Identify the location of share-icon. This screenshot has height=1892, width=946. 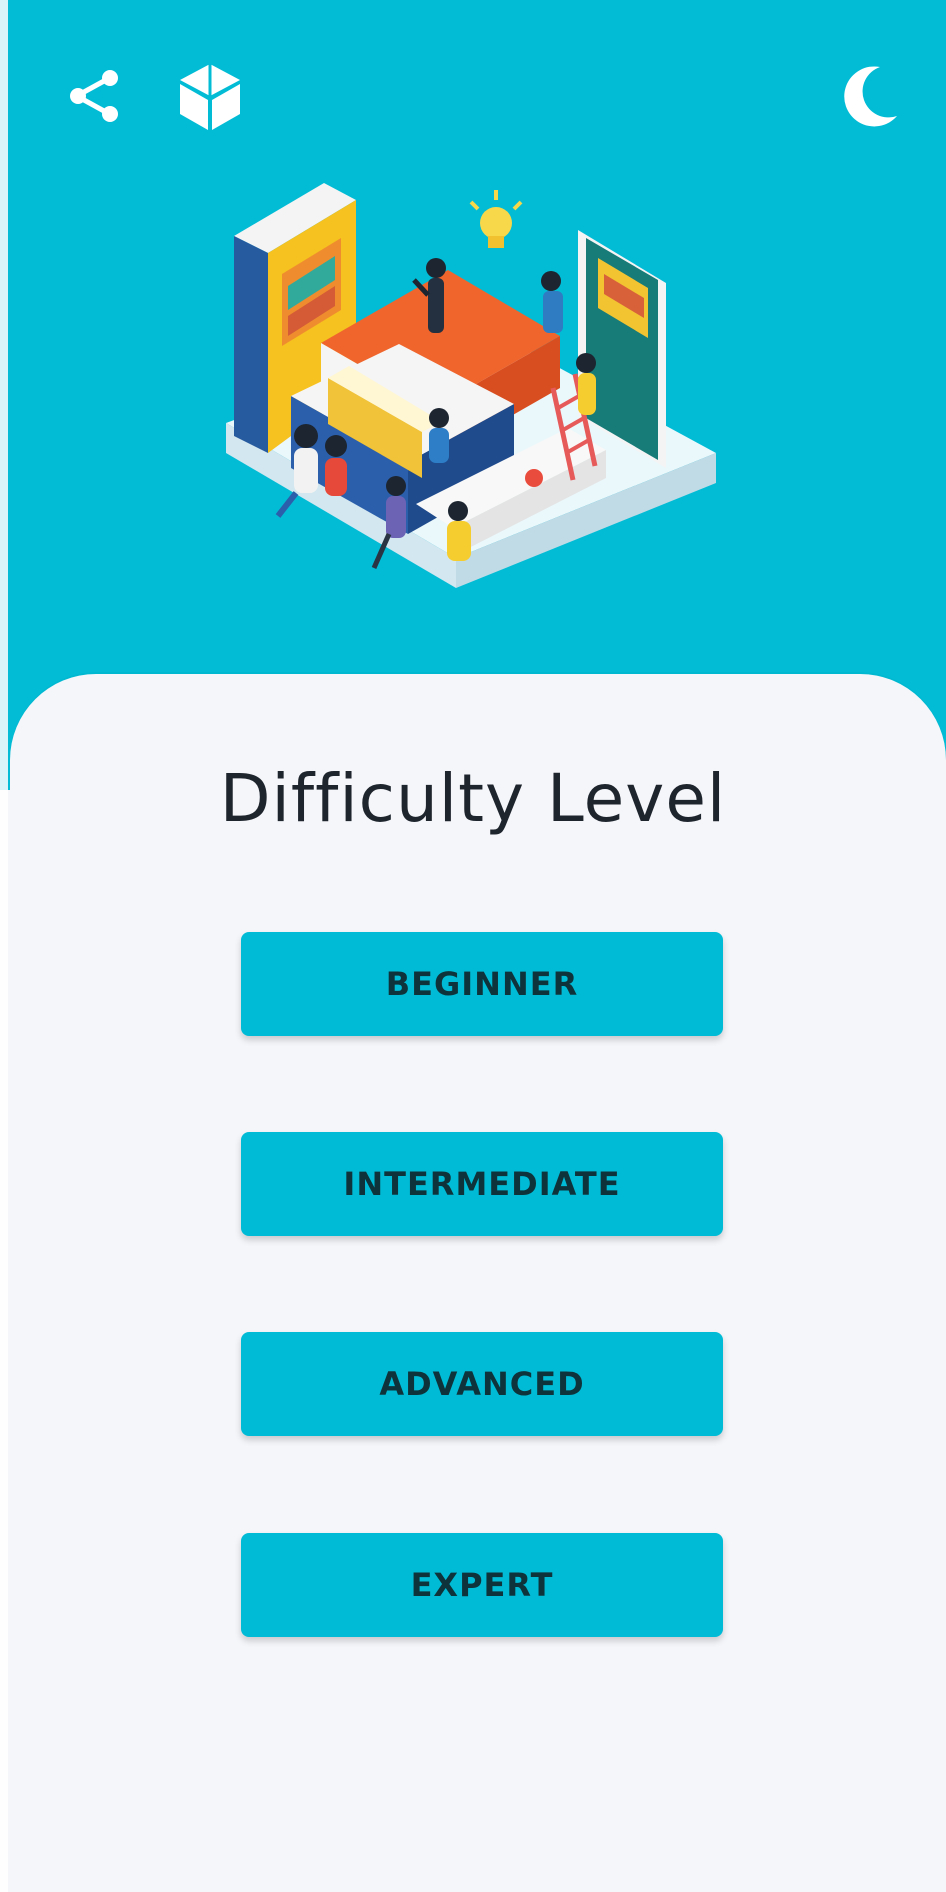
(94, 96).